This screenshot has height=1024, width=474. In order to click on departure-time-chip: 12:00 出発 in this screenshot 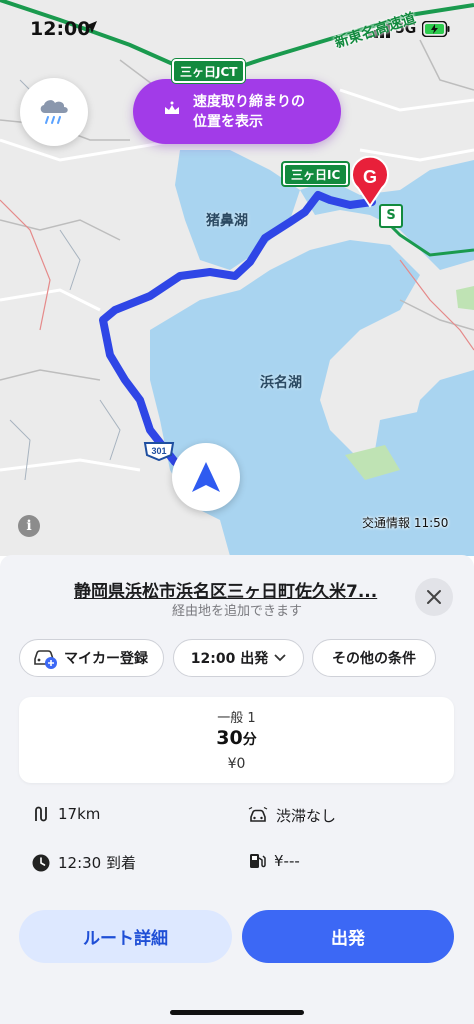, I will do `click(238, 658)`.